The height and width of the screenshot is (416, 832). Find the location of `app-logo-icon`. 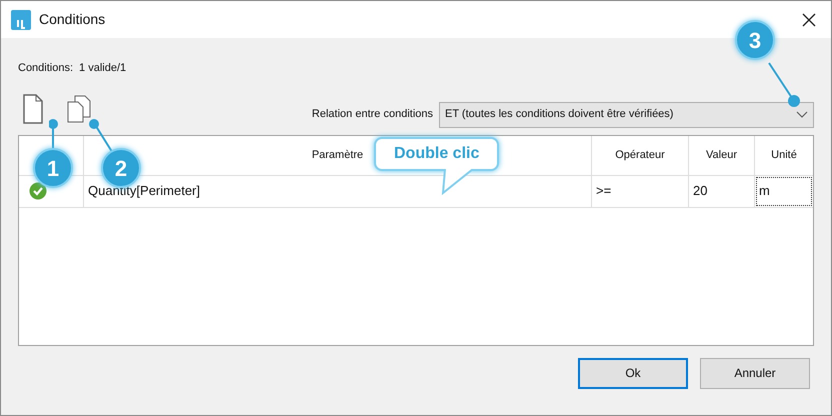

app-logo-icon is located at coordinates (21, 20).